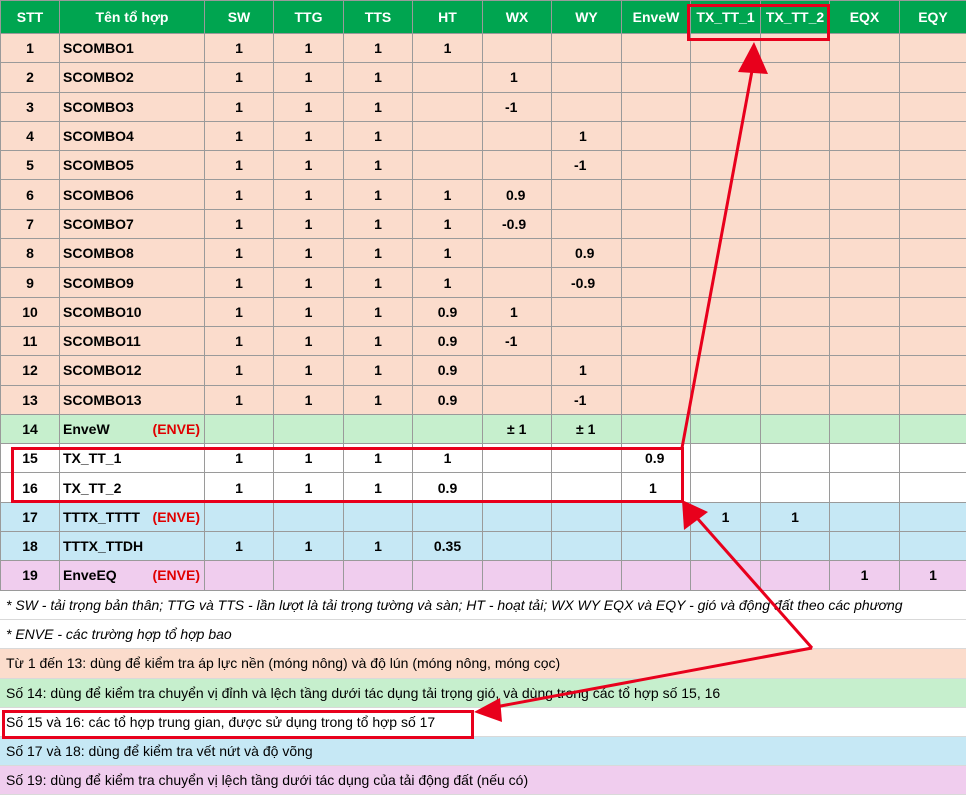 The image size is (966, 800). What do you see at coordinates (517, 17) in the screenshot?
I see `header-wx: WX` at bounding box center [517, 17].